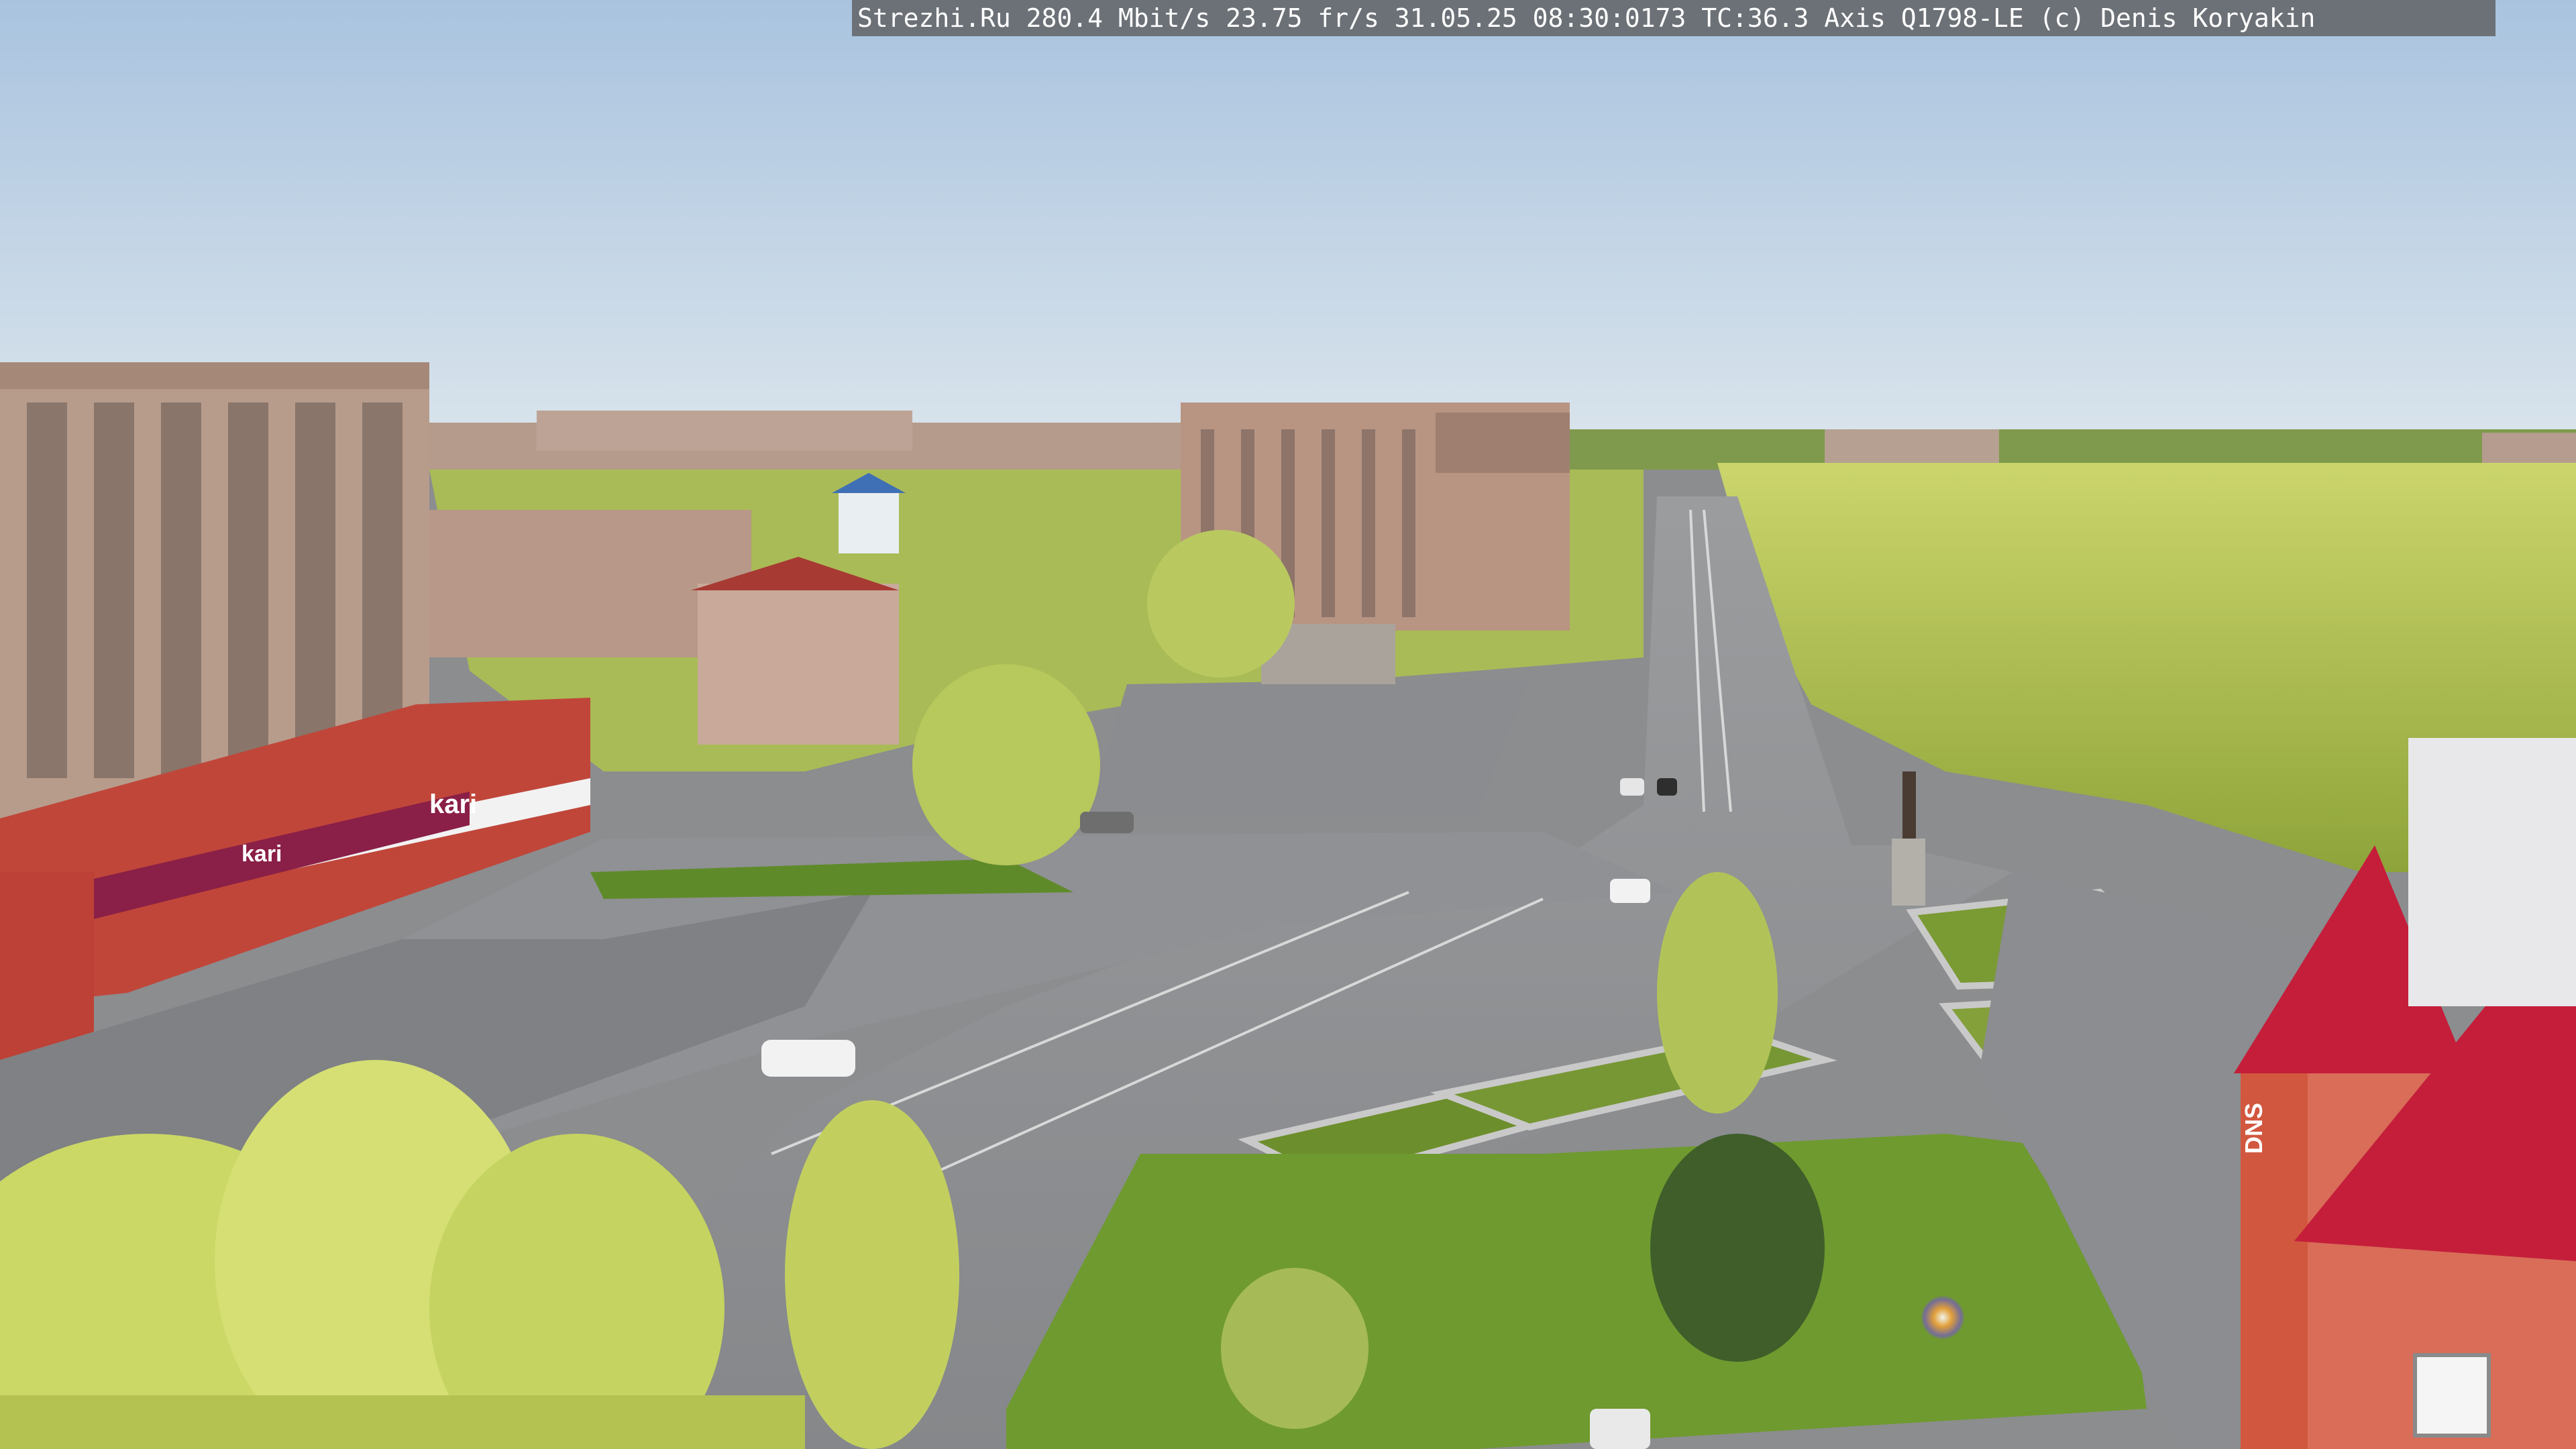 This screenshot has width=2576, height=1449. I want to click on dns-store-sign: DNS, so click(2253, 1128).